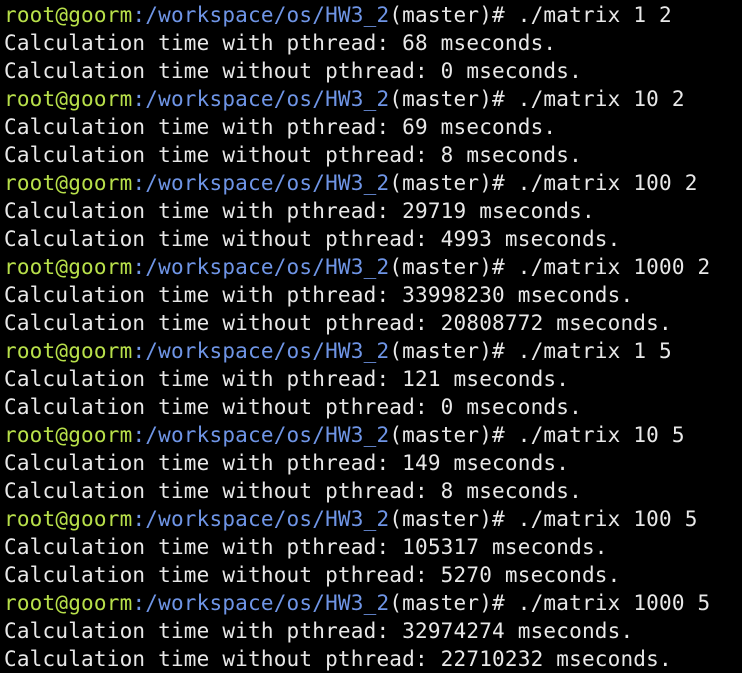 Image resolution: width=742 pixels, height=673 pixels. I want to click on command-text: ./matrix 100 5, so click(607, 519).